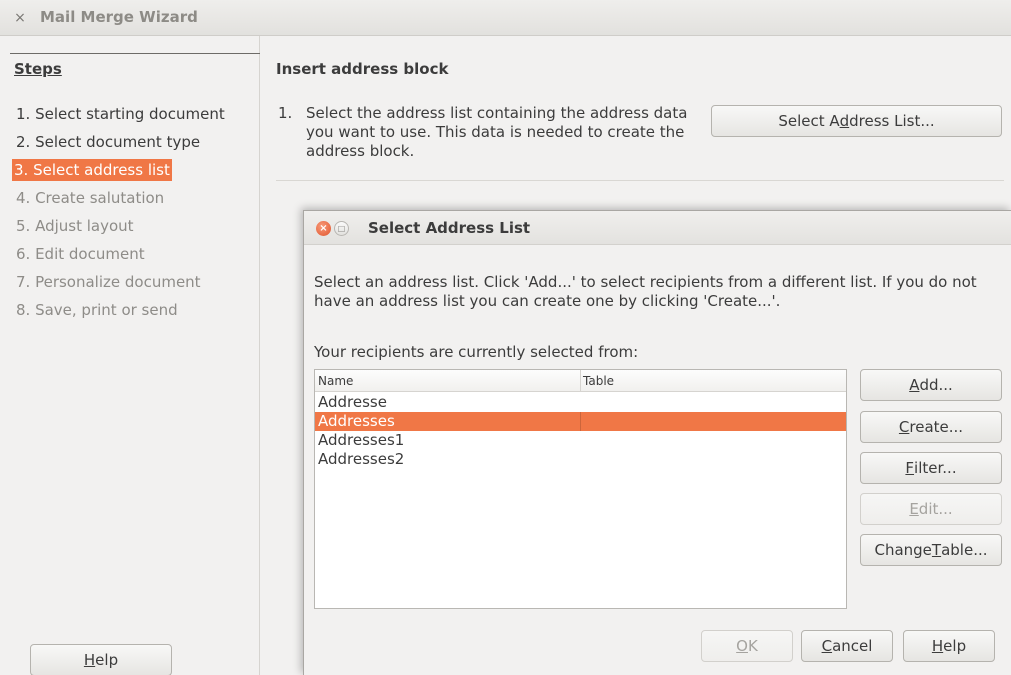 The image size is (1011, 675). I want to click on table-row: Addresse, so click(580, 402).